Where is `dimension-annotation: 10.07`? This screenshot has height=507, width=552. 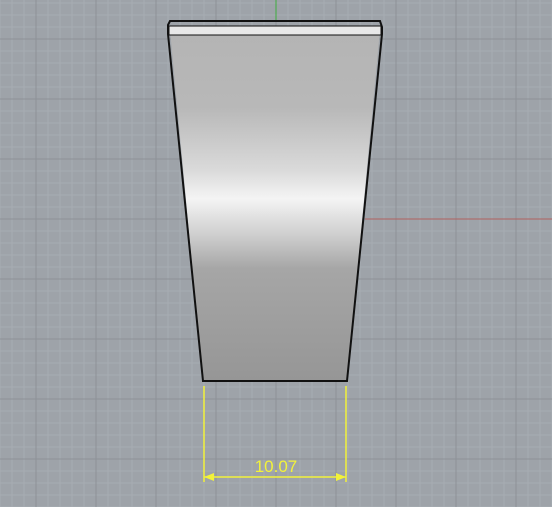 dimension-annotation: 10.07 is located at coordinates (275, 434).